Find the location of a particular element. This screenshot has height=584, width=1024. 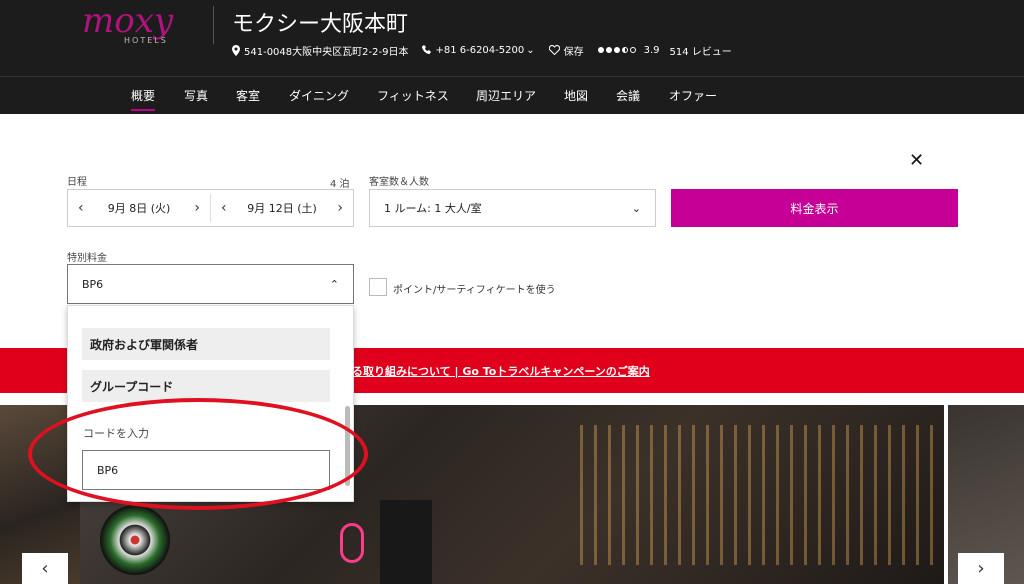

close-icon: ✕ is located at coordinates (916, 160).